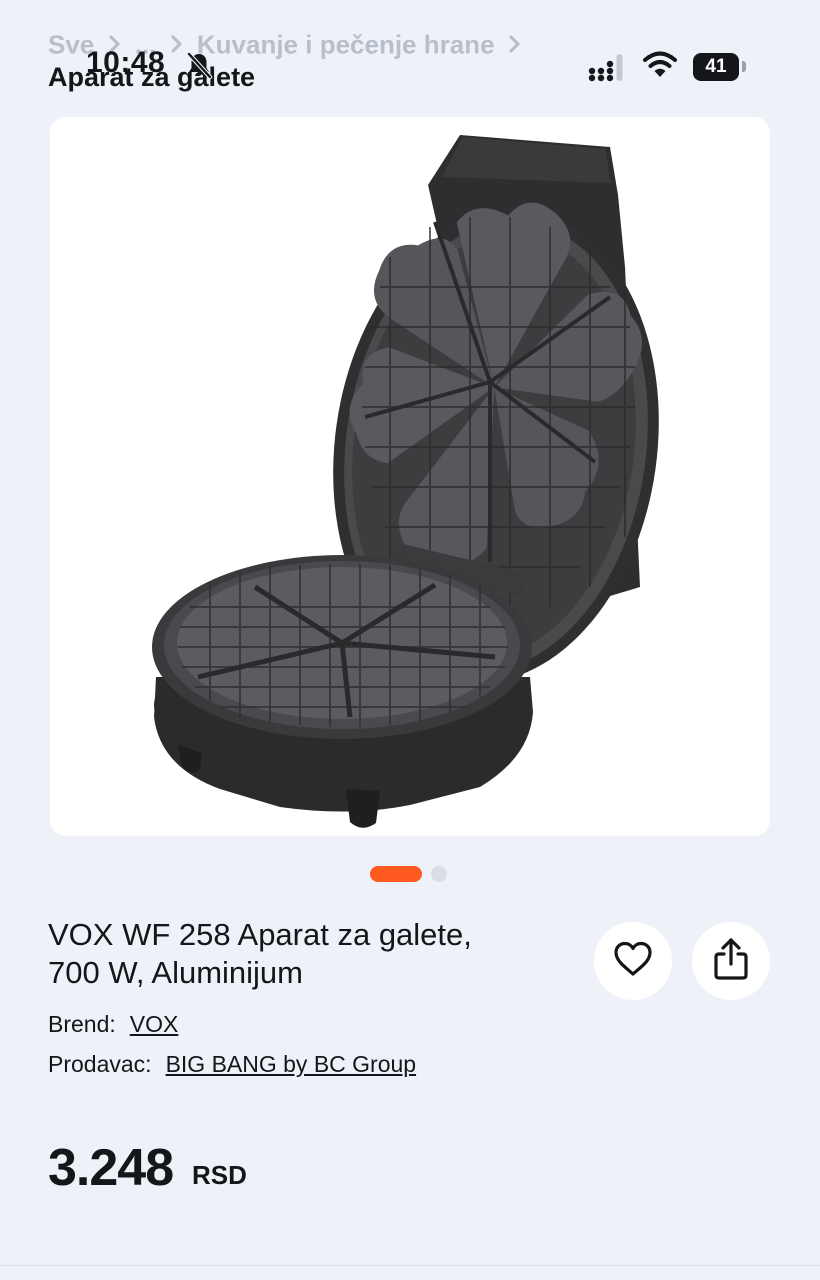  What do you see at coordinates (199, 67) in the screenshot?
I see `bell-muted-icon` at bounding box center [199, 67].